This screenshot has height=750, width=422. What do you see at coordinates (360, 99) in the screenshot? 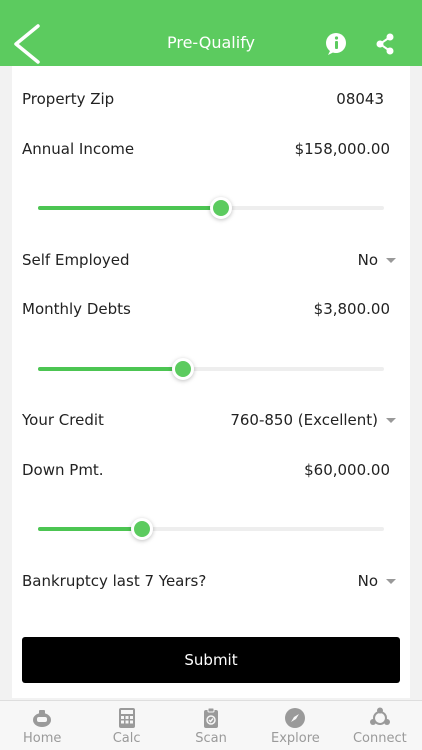
I see `property-zip-input: 08043` at bounding box center [360, 99].